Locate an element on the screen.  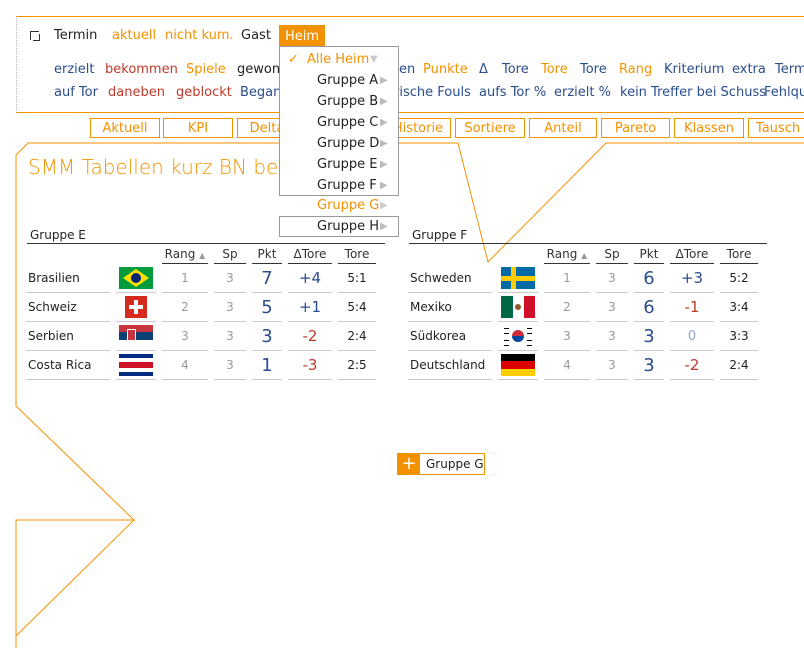
add-group-g-button: + Gruppe G is located at coordinates (441, 464).